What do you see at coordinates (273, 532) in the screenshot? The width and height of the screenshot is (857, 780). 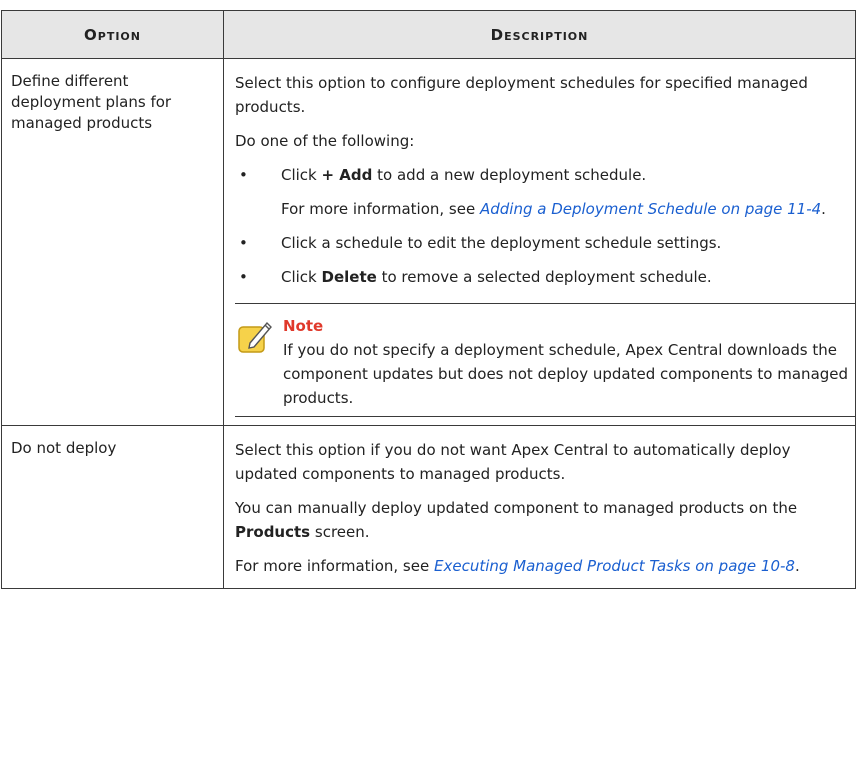 I see `products-label: Products` at bounding box center [273, 532].